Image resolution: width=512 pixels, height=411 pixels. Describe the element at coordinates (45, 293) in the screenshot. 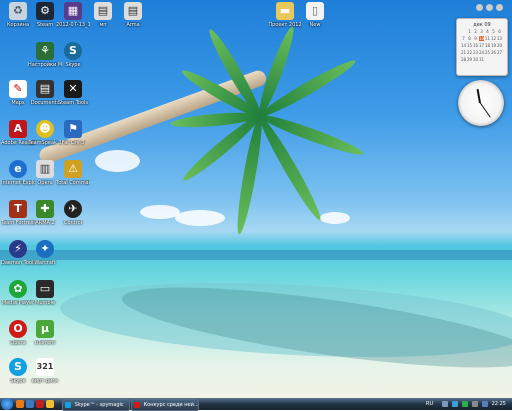

I see `desktop-icon-media-player: ▭ Mumble` at that location.